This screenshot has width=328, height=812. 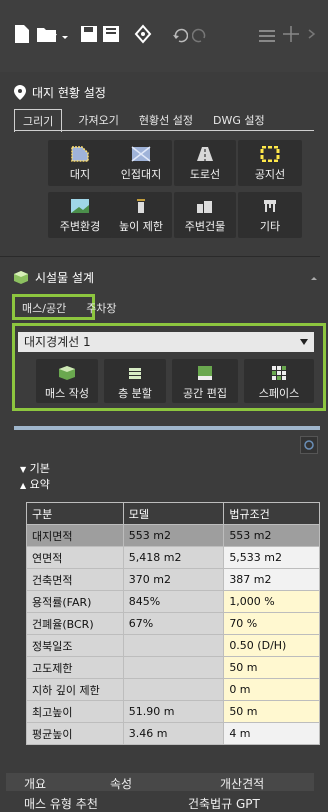 What do you see at coordinates (173, 733) in the screenshot?
I see `table-row: 평균높이 3.46 m 4 m` at bounding box center [173, 733].